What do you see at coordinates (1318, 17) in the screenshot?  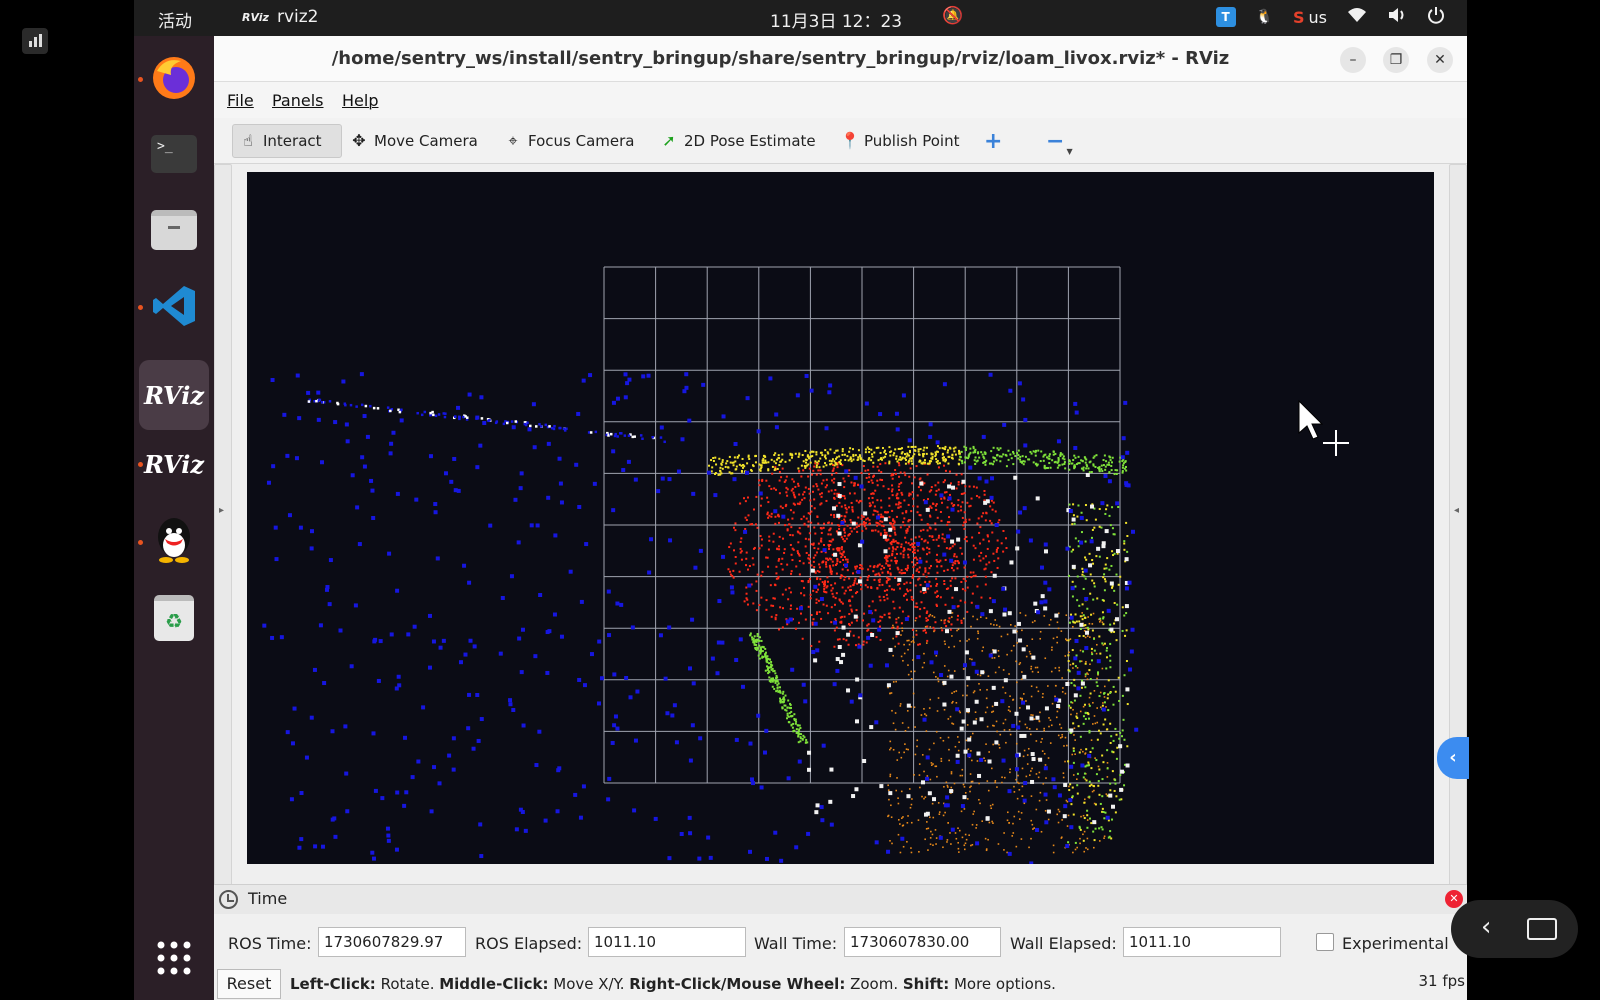 I see `ime-indicator: us` at bounding box center [1318, 17].